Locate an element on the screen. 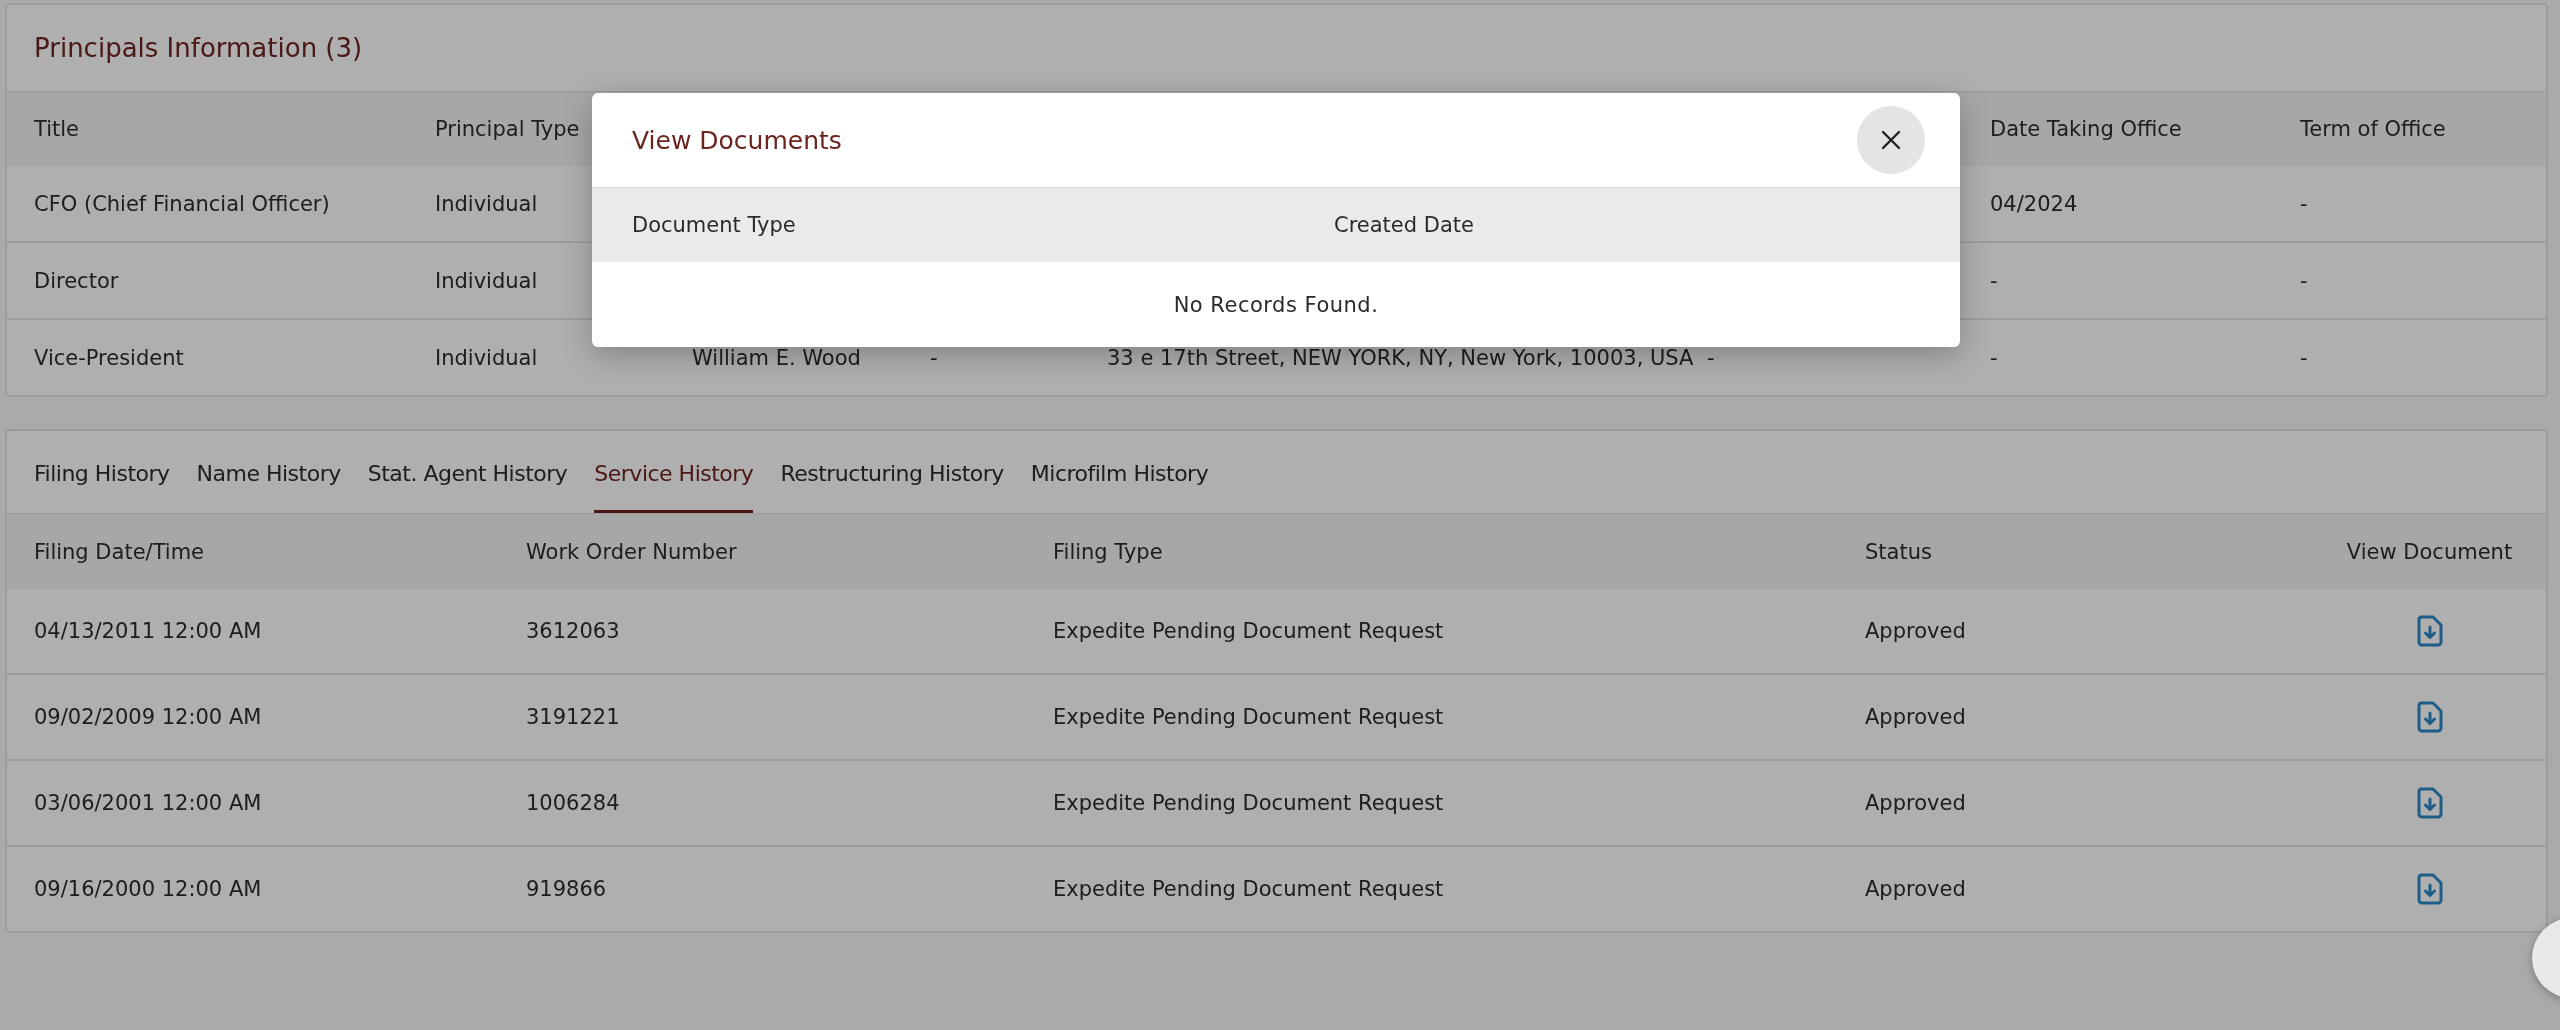 This screenshot has height=1030, width=2560. column-header: Principal Type is located at coordinates (507, 129).